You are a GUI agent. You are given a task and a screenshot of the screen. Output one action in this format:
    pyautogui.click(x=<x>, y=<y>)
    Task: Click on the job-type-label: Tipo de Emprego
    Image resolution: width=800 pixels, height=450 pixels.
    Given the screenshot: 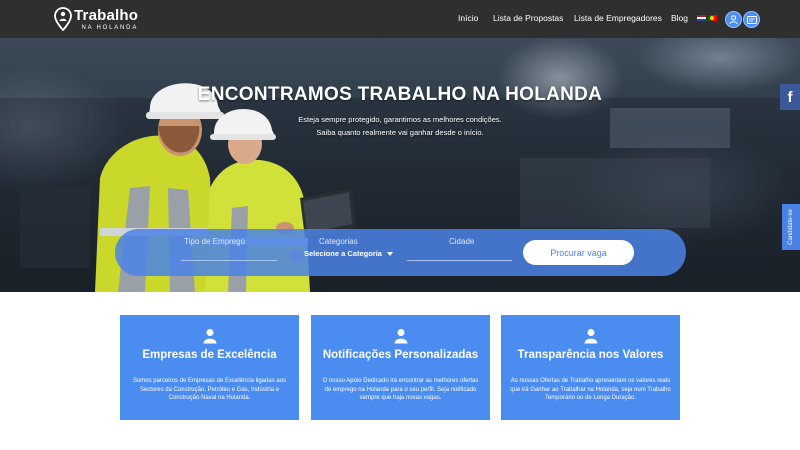 What is the action you would take?
    pyautogui.click(x=215, y=241)
    